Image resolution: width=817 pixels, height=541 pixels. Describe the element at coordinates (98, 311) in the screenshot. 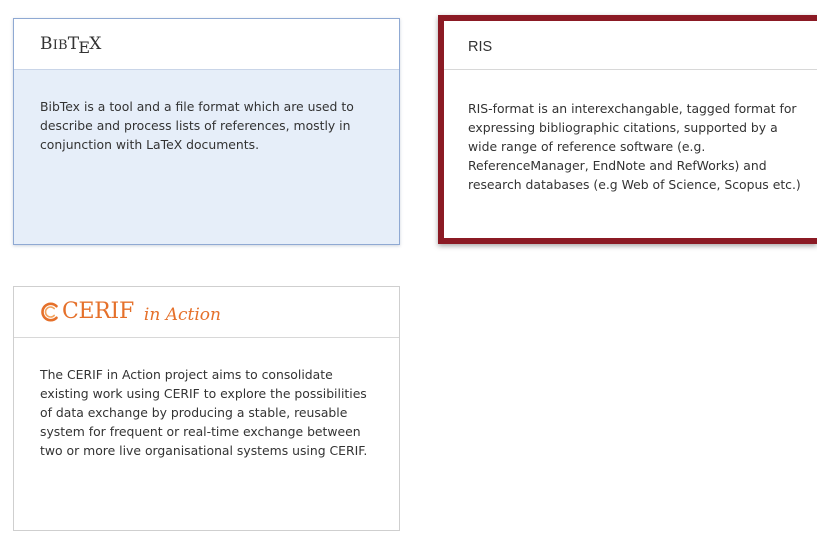

I see `cerif-logo-word: CERIF` at that location.